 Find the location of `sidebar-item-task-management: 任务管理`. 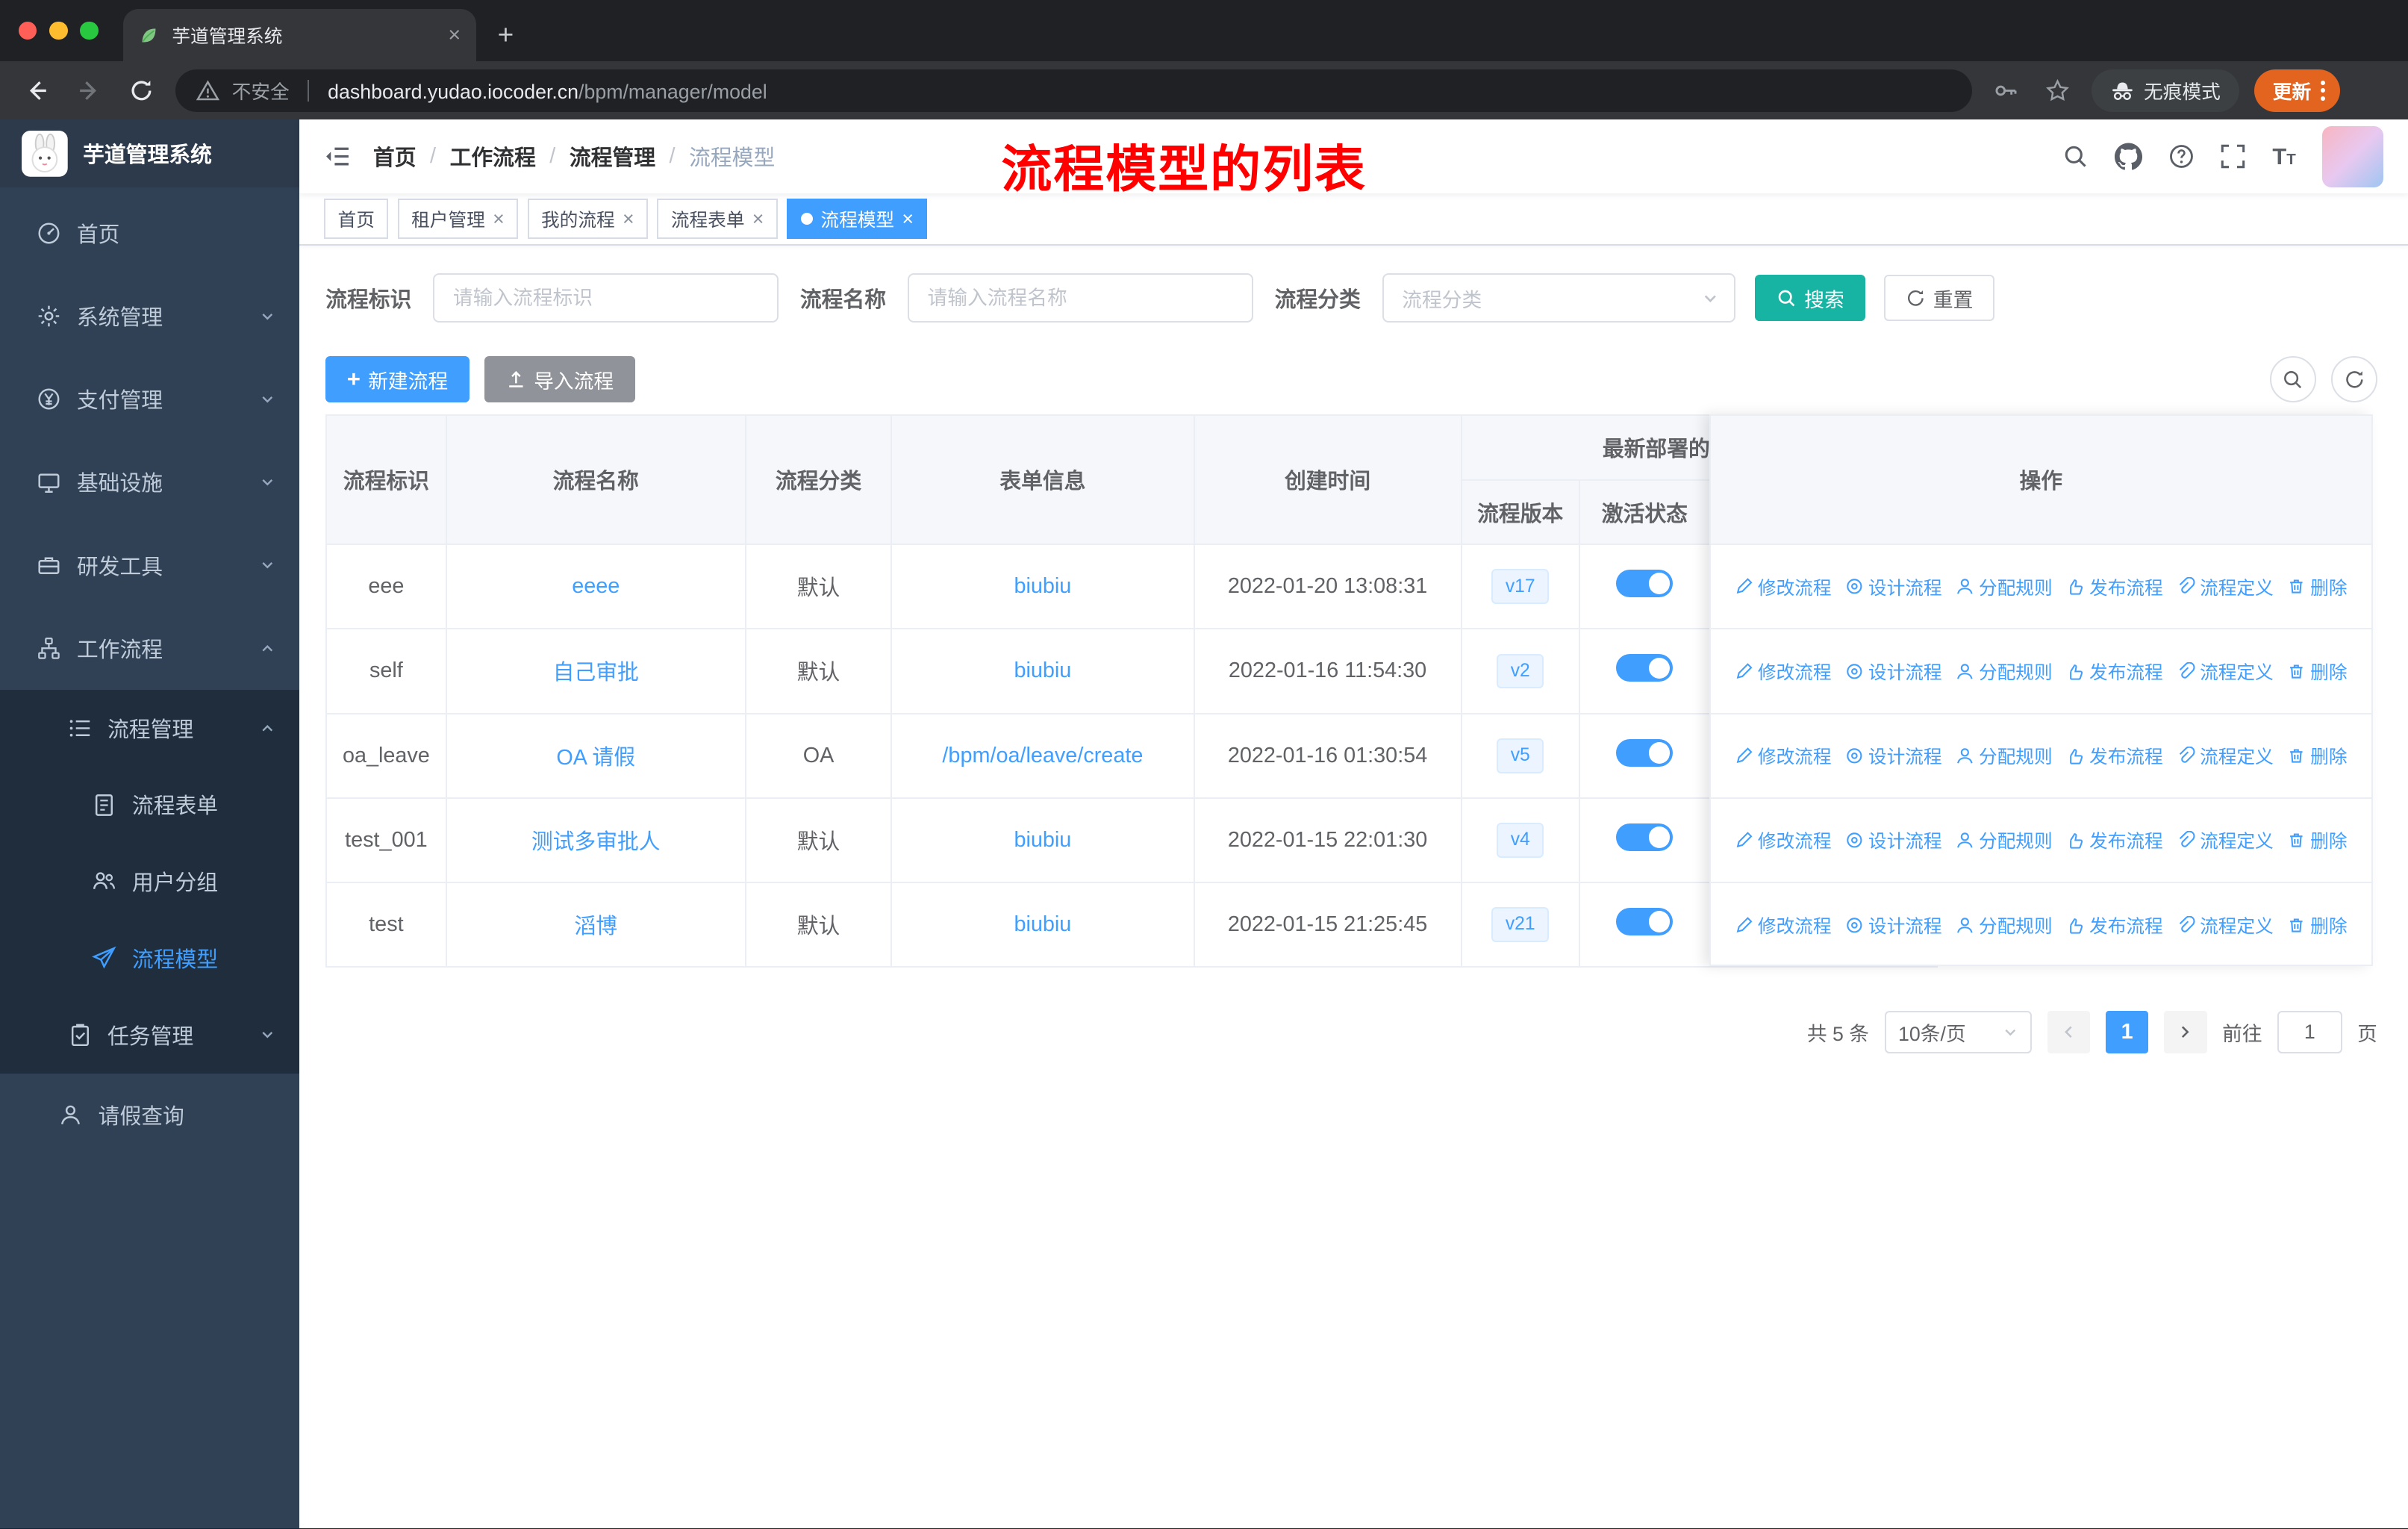

sidebar-item-task-management: 任务管理 is located at coordinates (149, 1035).